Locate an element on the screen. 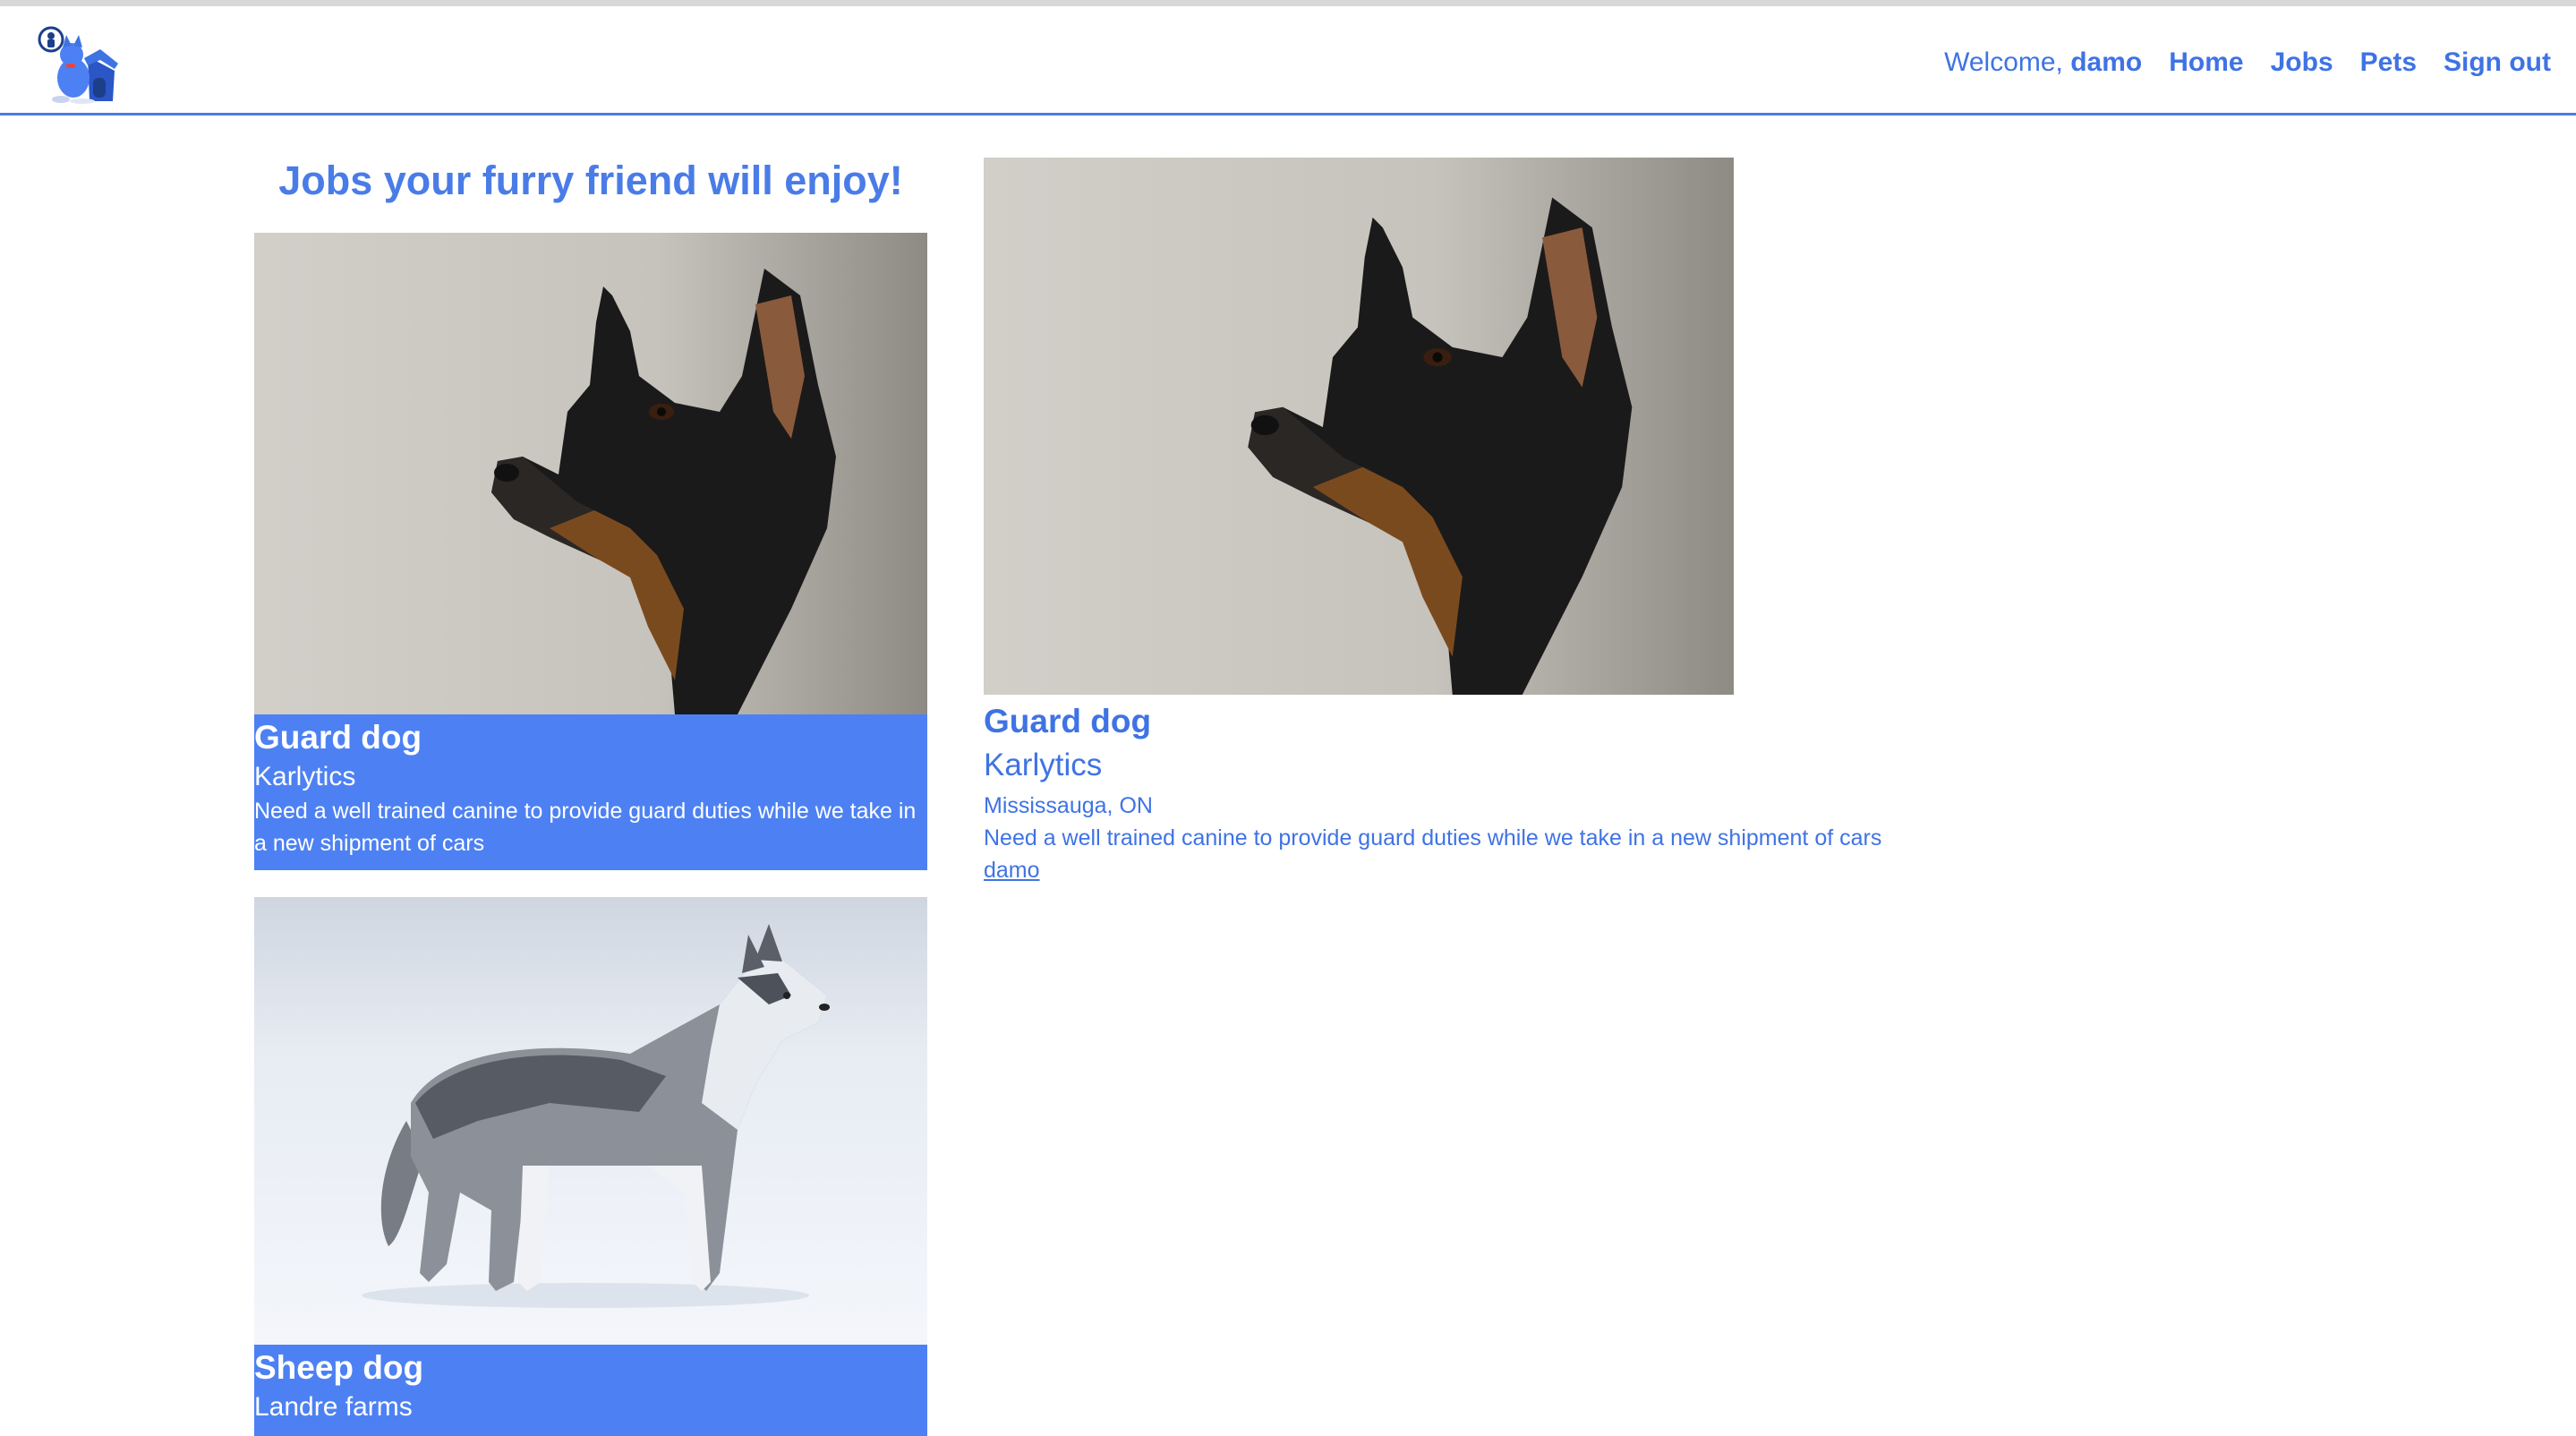 The width and height of the screenshot is (2576, 1436). dog-house-logo-icon is located at coordinates (79, 62).